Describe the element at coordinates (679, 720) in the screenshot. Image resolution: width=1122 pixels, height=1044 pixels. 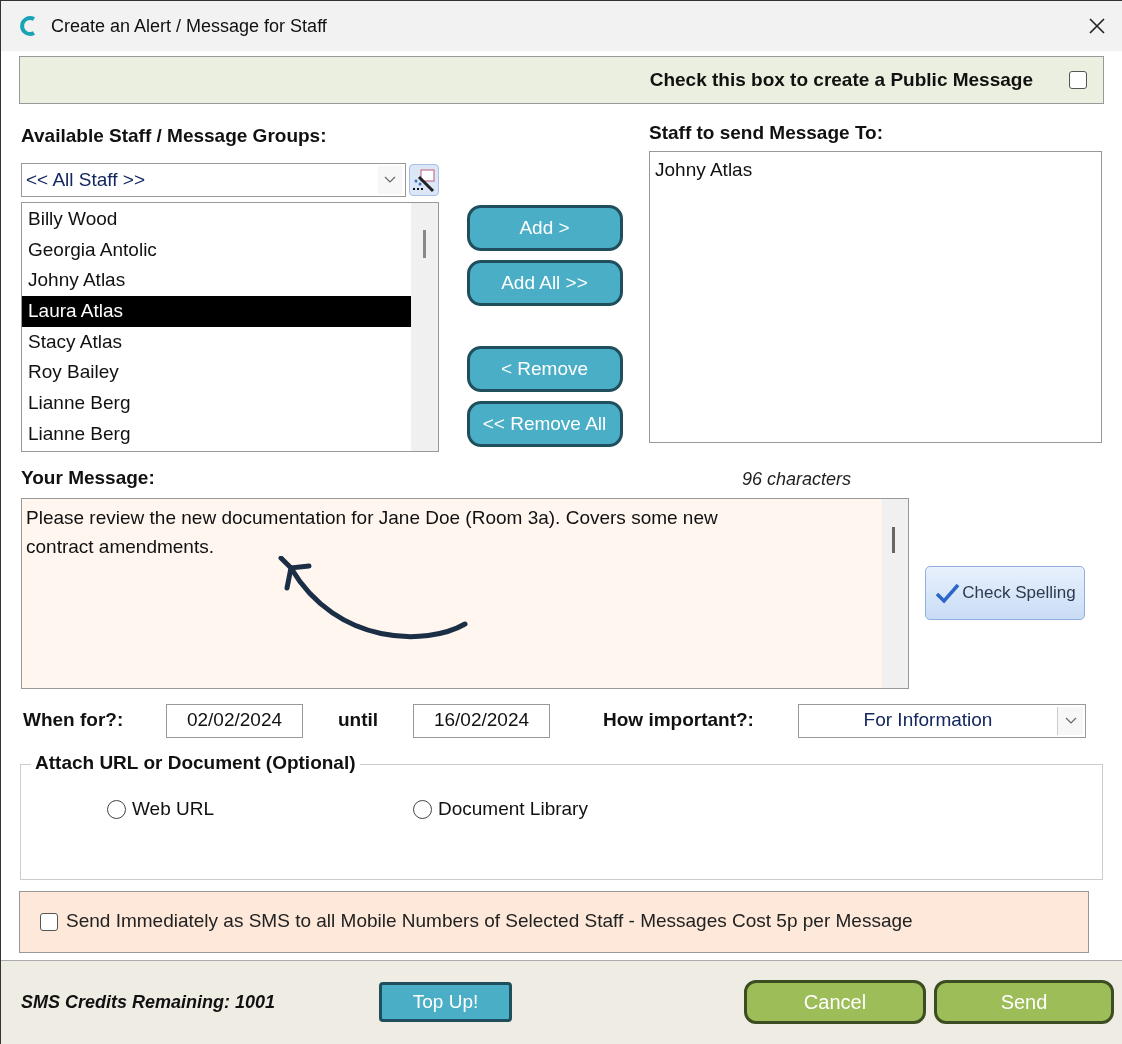
I see `importance-label: How important?:` at that location.